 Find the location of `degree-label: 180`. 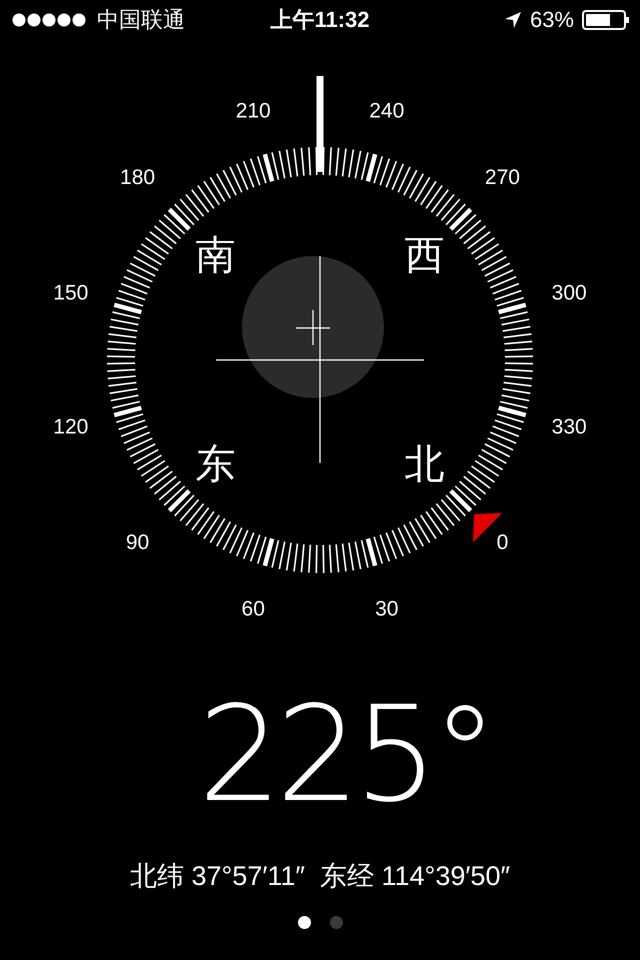

degree-label: 180 is located at coordinates (138, 178).